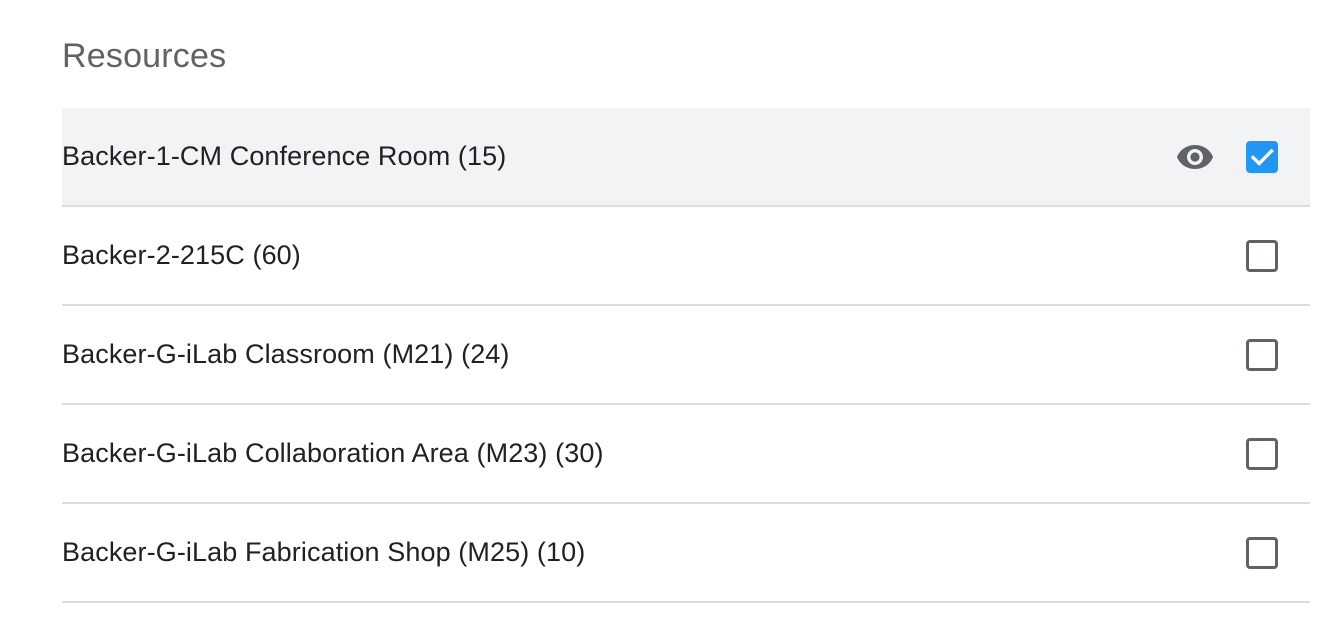 The height and width of the screenshot is (628, 1344). What do you see at coordinates (286, 354) in the screenshot?
I see `resource-label: Backer-G-iLab Classroom (M21) (24)` at bounding box center [286, 354].